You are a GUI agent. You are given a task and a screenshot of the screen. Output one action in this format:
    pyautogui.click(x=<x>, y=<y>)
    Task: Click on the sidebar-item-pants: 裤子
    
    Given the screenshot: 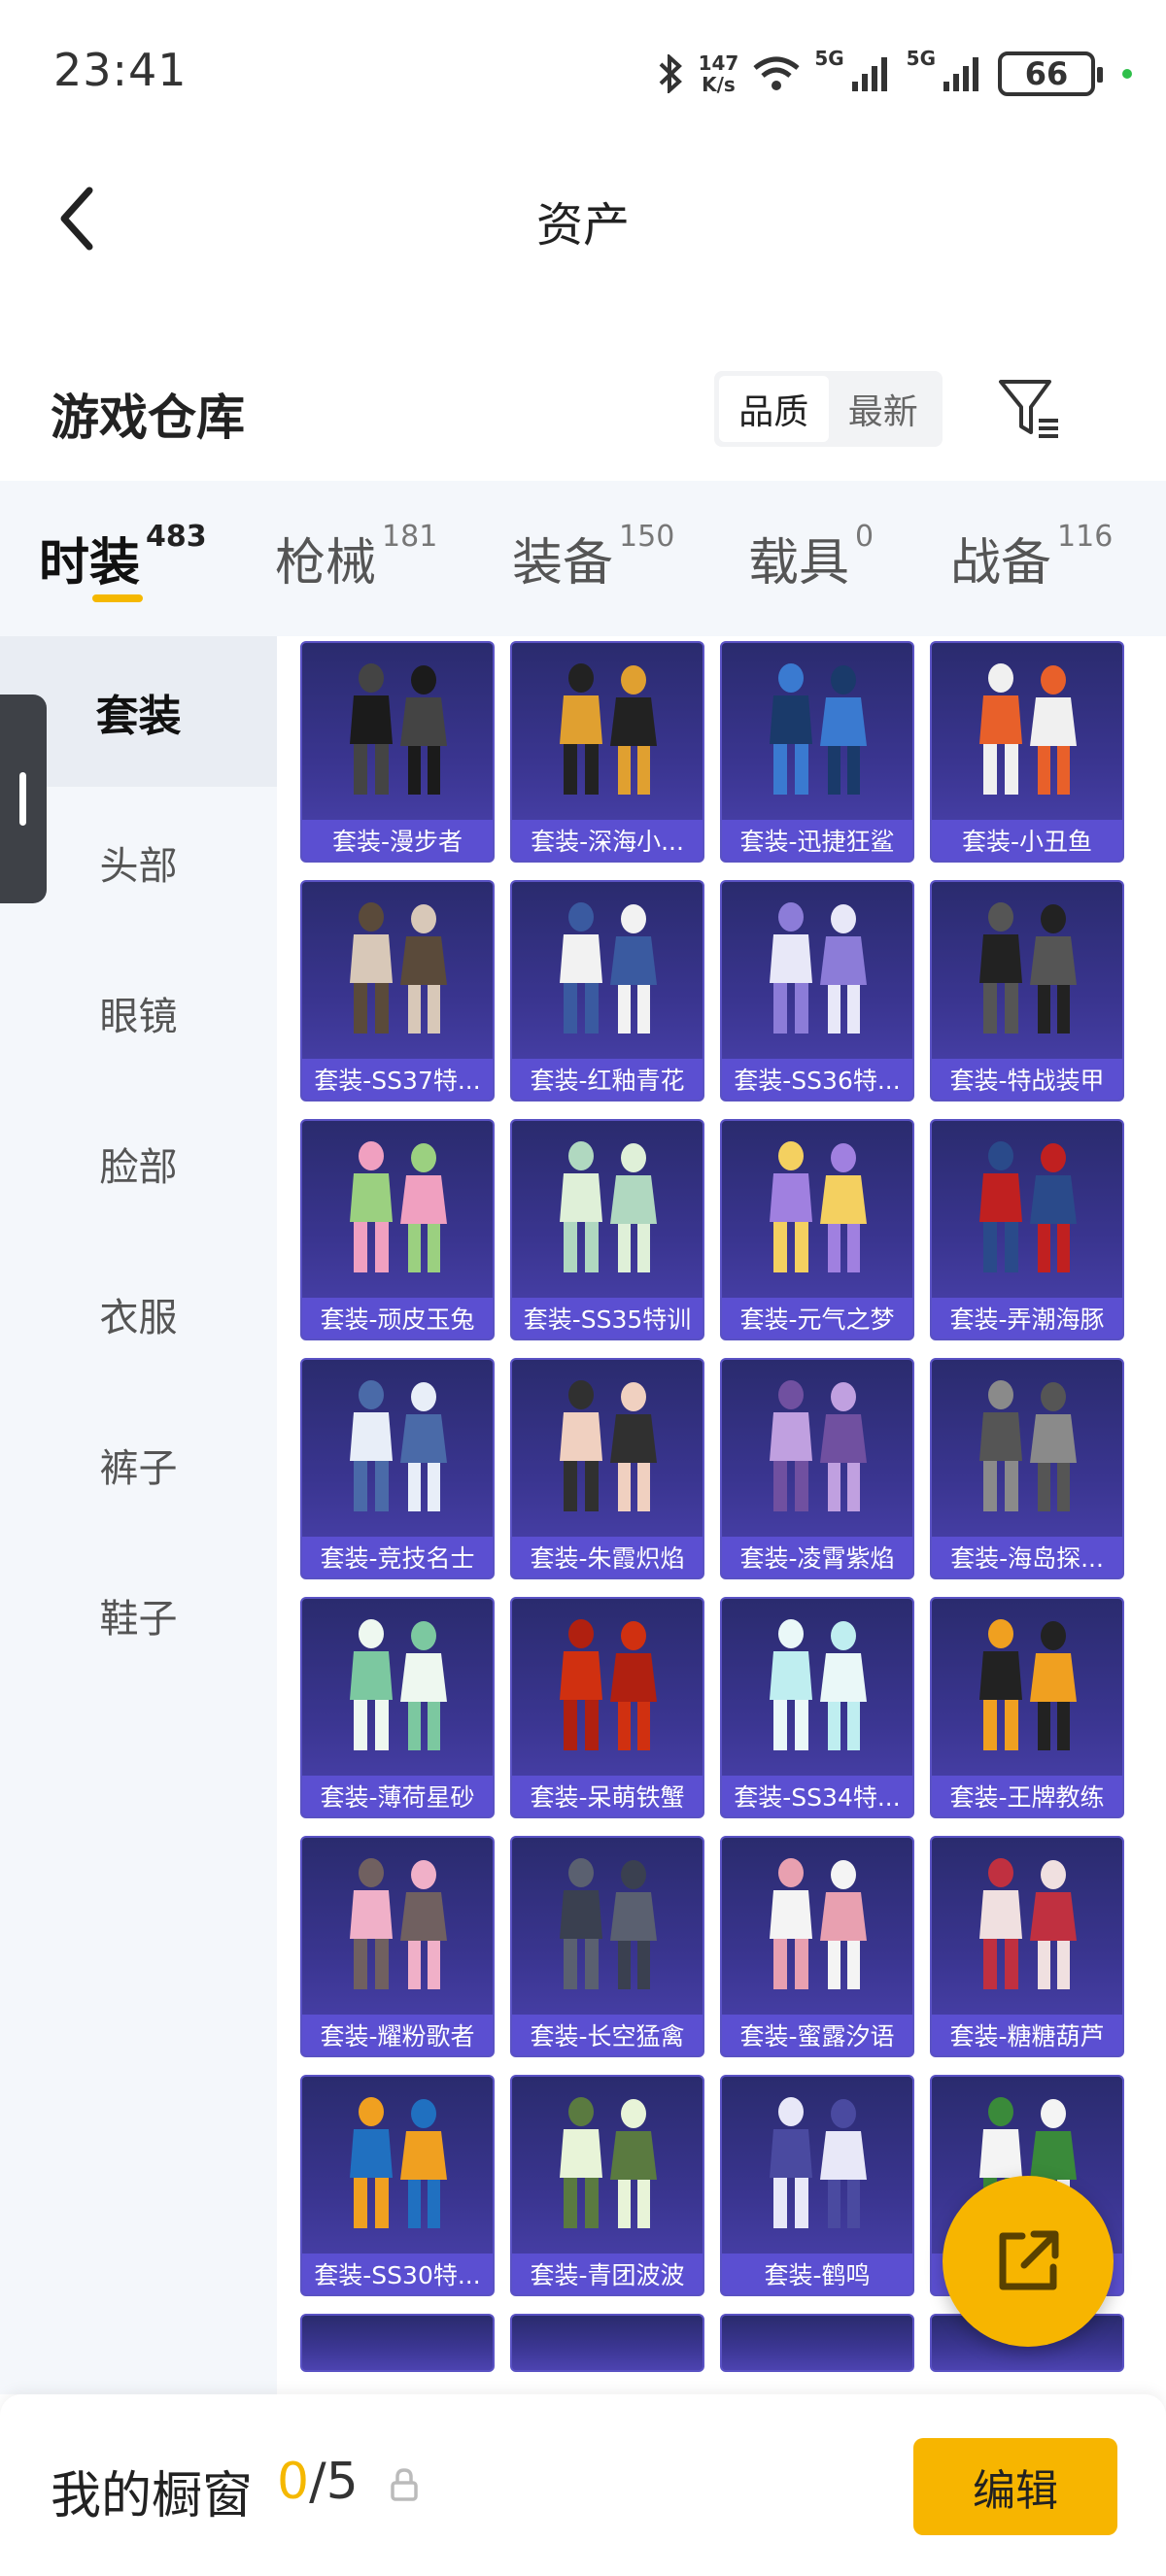 What is the action you would take?
    pyautogui.click(x=138, y=1464)
    